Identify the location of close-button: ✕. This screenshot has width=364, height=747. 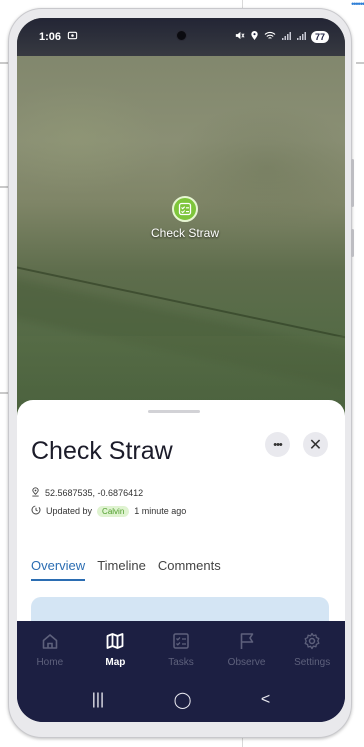
(315, 444).